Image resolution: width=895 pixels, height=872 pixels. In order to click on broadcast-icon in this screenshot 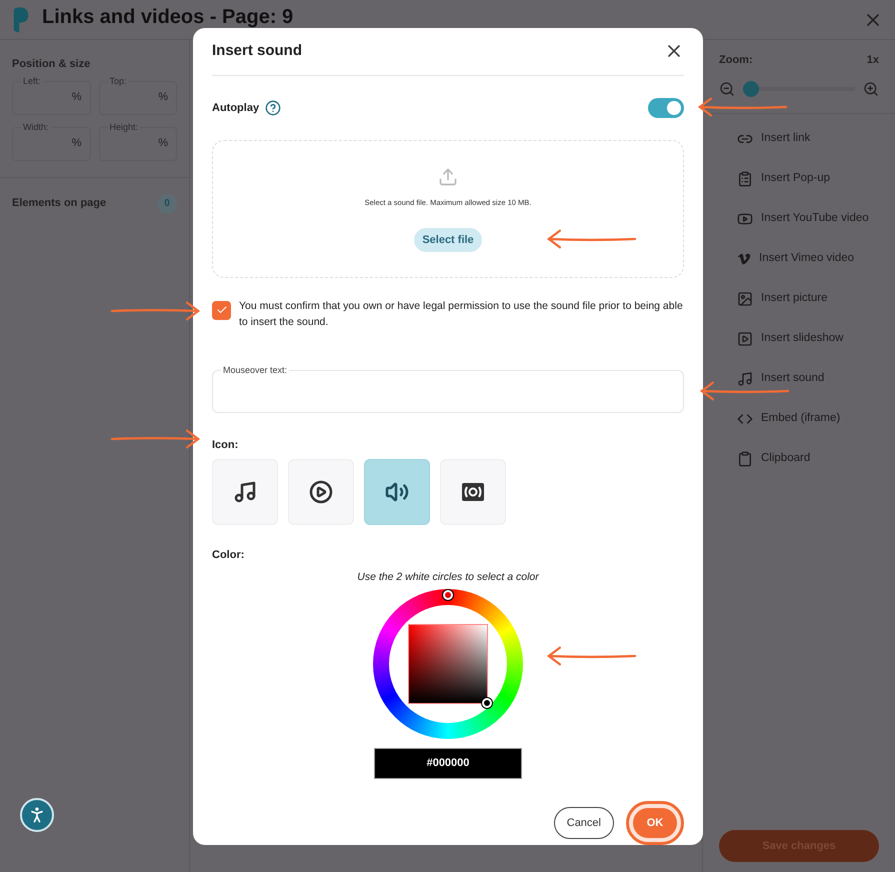, I will do `click(473, 492)`.